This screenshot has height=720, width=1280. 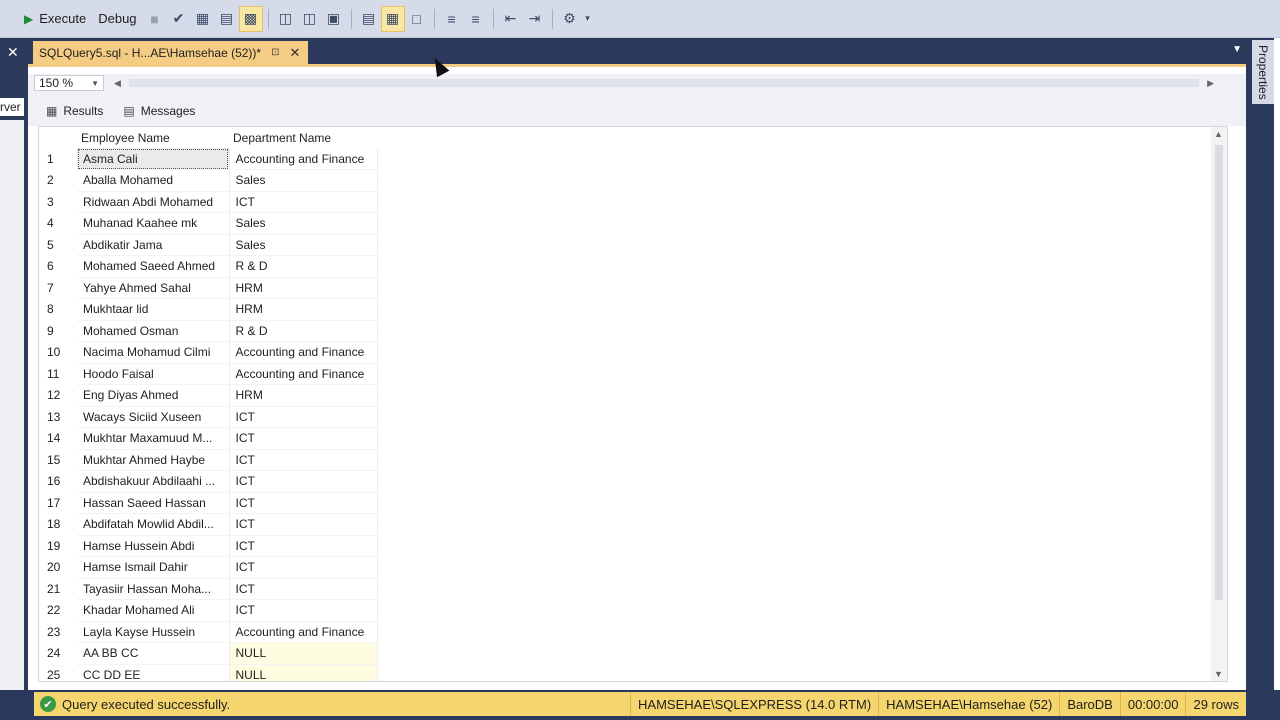 What do you see at coordinates (153, 417) in the screenshot?
I see `employee-name-cell: Wacays Siciid Xuseen` at bounding box center [153, 417].